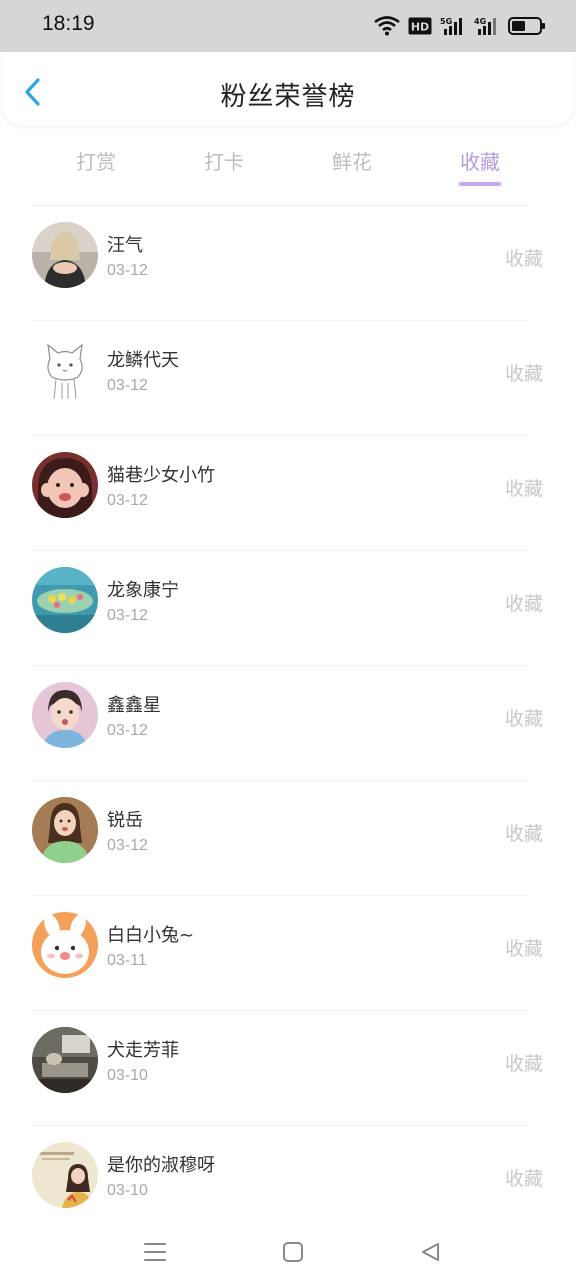 This screenshot has height=1280, width=576. I want to click on page-title: 粉丝荣誉榜, so click(288, 97).